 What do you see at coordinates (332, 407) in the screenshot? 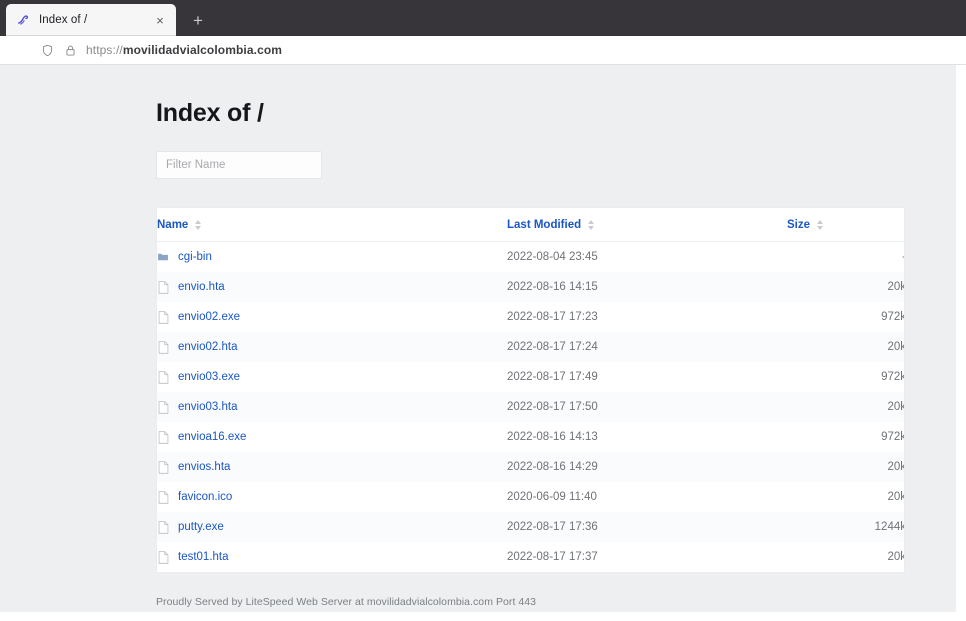
I see `cell-name: envio03.hta` at bounding box center [332, 407].